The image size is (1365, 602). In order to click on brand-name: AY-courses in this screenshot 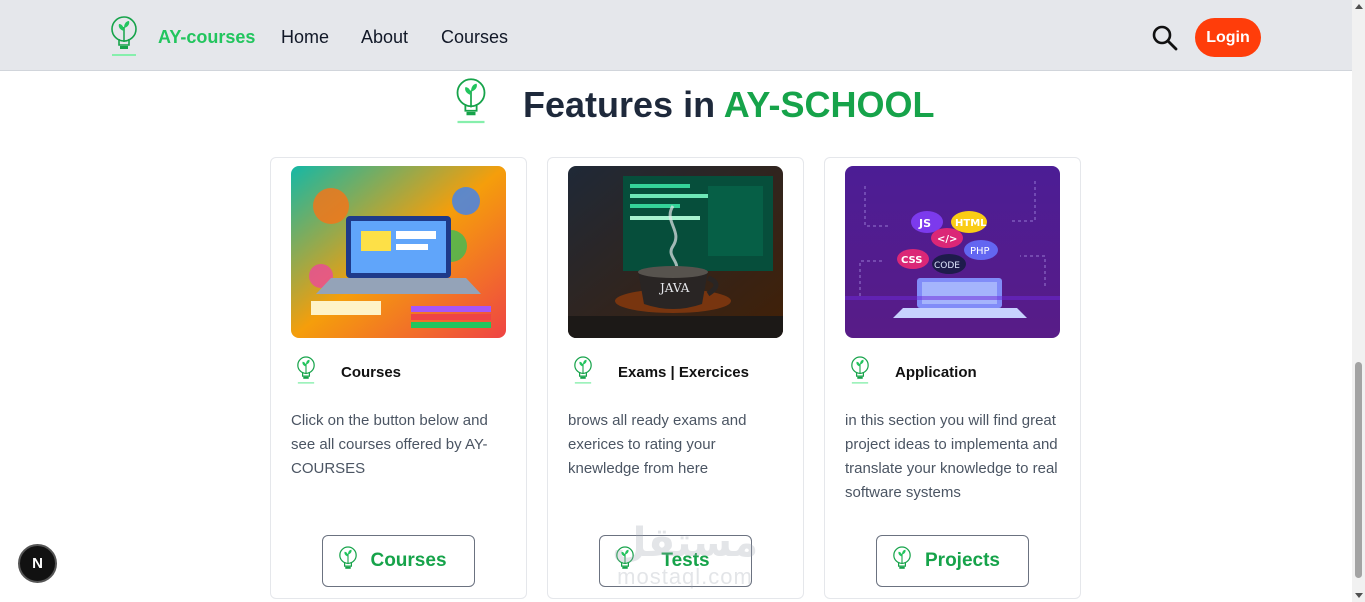, I will do `click(206, 37)`.